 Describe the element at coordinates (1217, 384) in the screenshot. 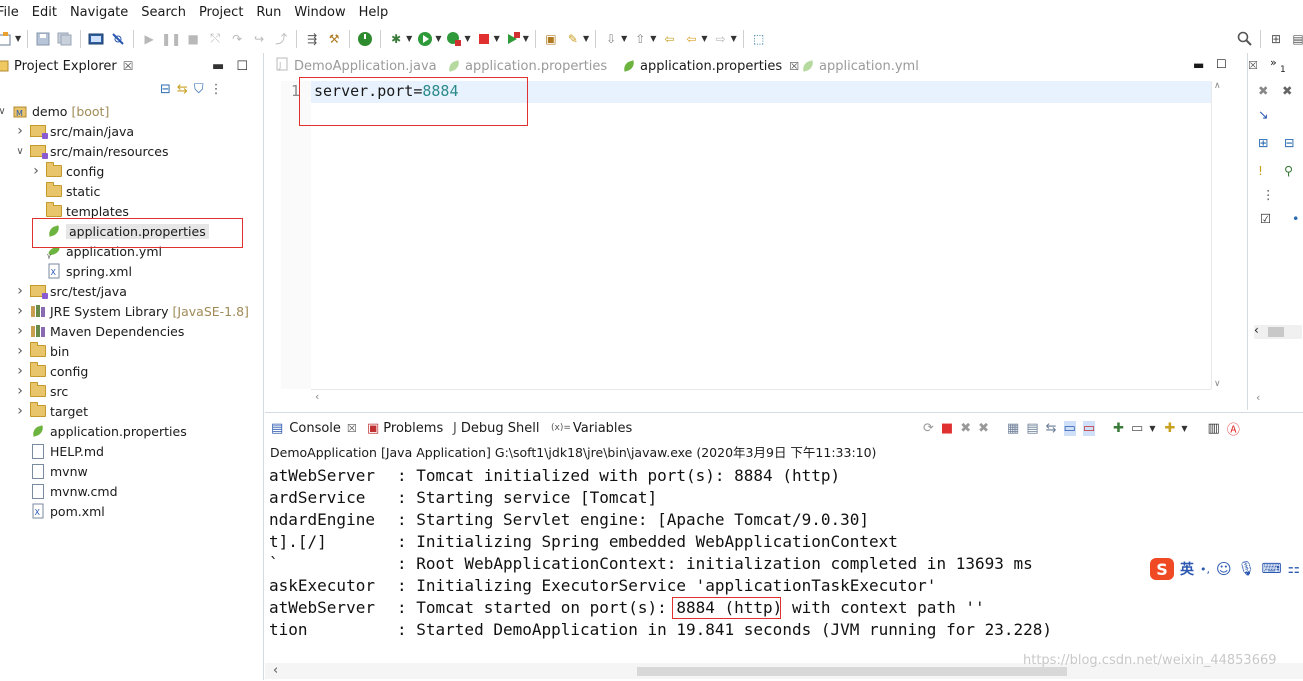

I see `scroll-down-icon: ∨` at that location.